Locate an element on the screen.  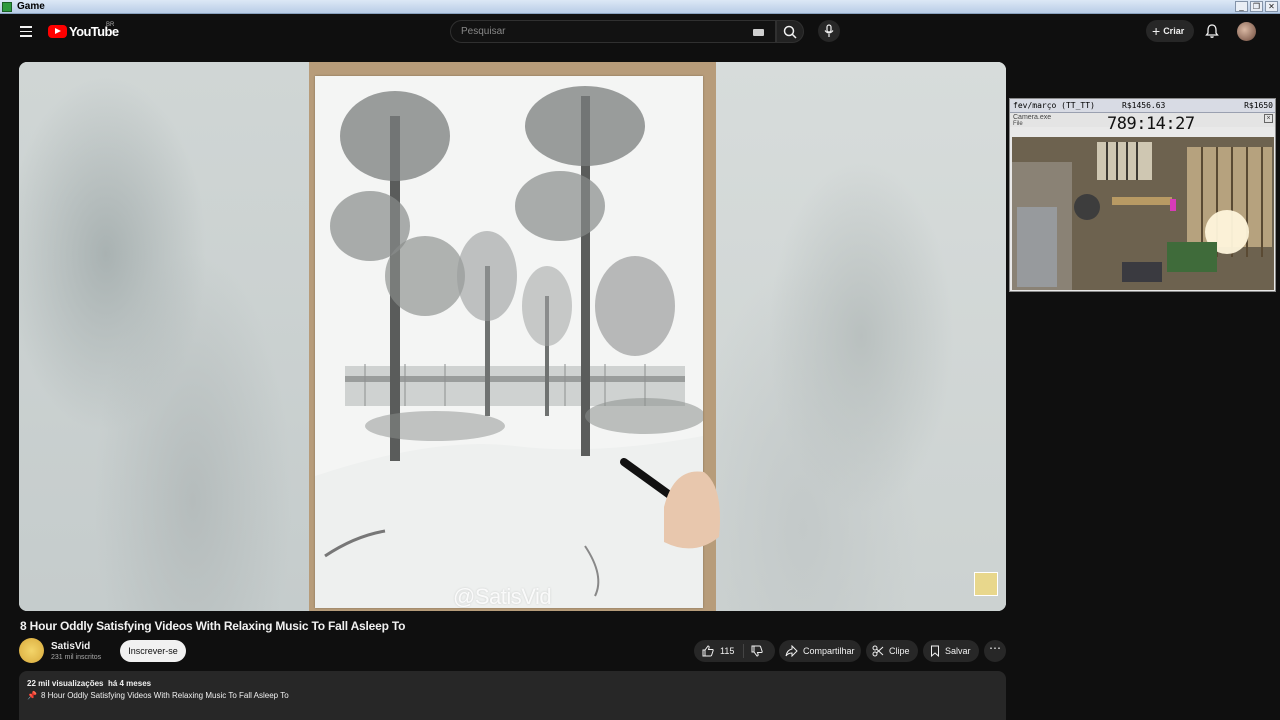
webcam-view is located at coordinates (1143, 213).